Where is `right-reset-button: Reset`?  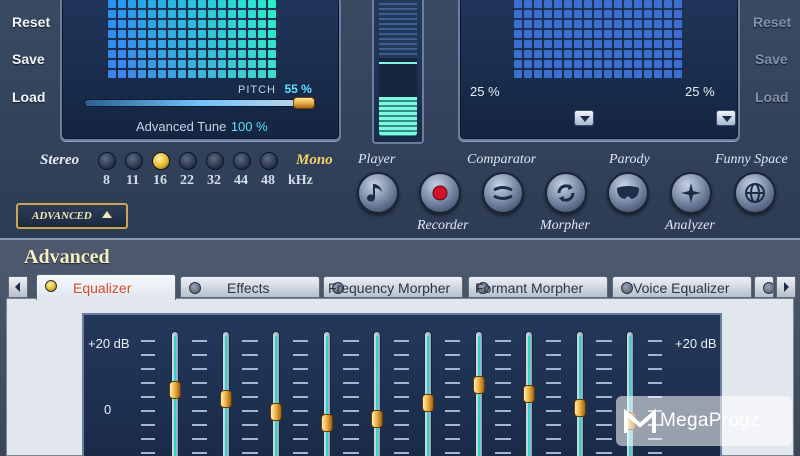
right-reset-button: Reset is located at coordinates (772, 22).